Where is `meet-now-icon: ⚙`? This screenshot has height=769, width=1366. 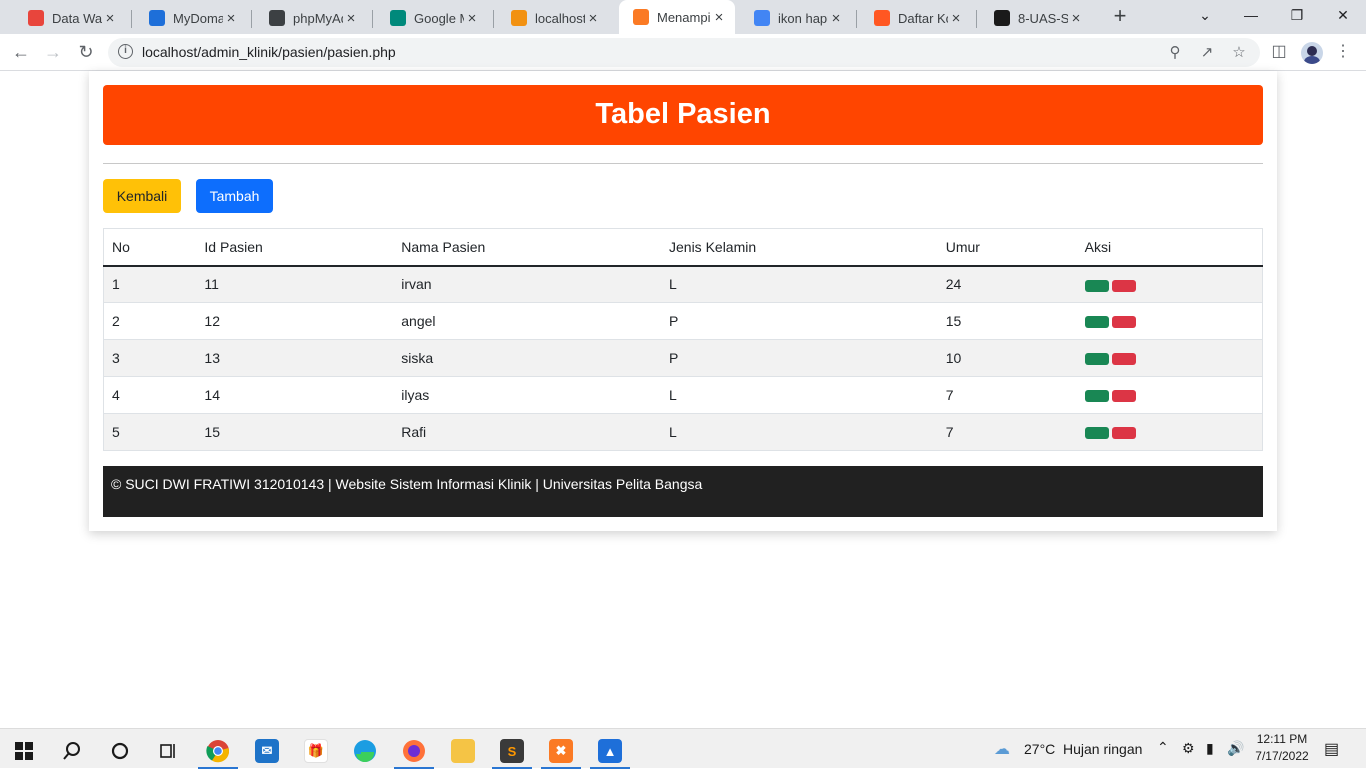
meet-now-icon: ⚙ is located at coordinates (1188, 748).